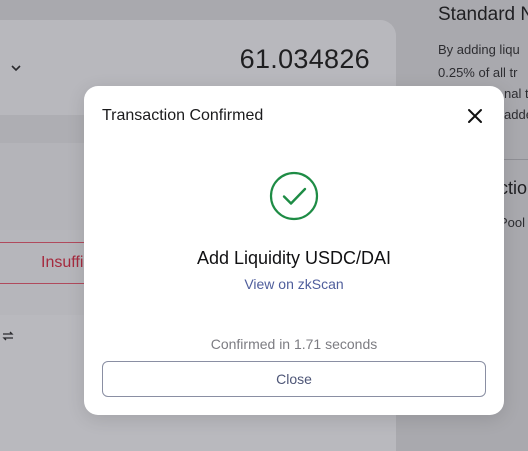 The image size is (528, 451). What do you see at coordinates (304, 59) in the screenshot?
I see `token-amount: 61.034826` at bounding box center [304, 59].